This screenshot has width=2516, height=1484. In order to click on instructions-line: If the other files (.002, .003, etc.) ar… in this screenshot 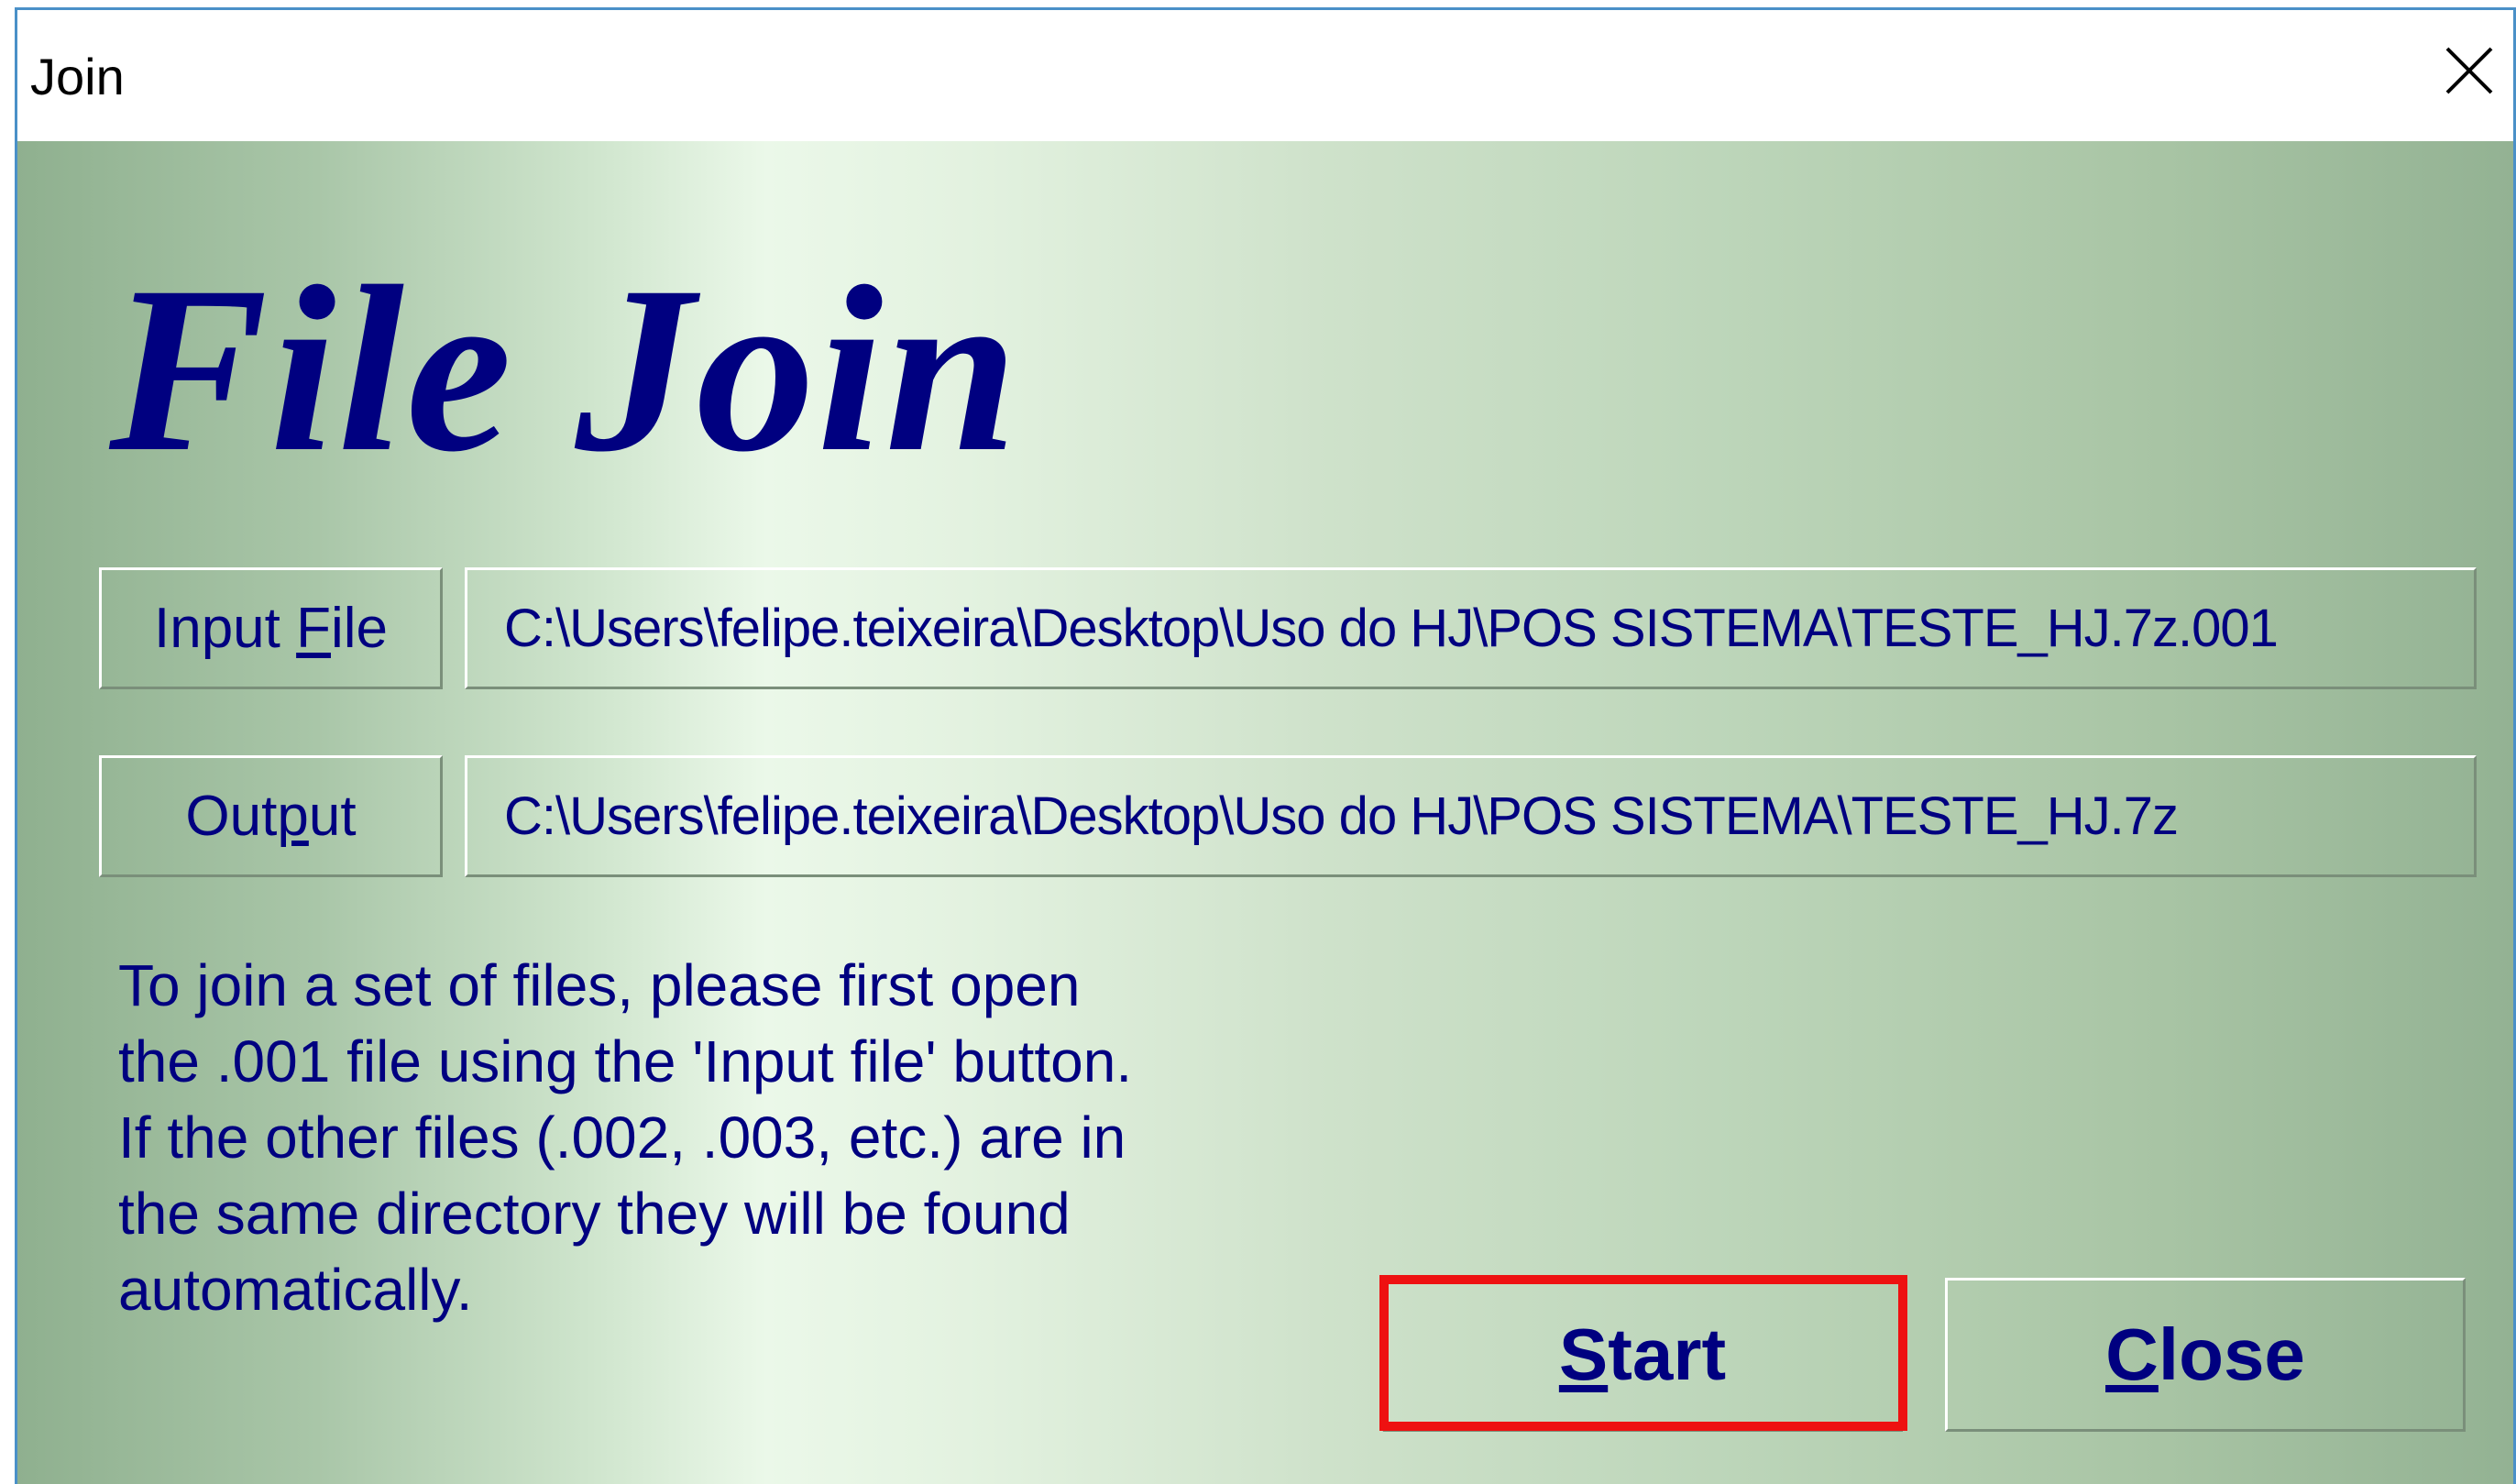, I will do `click(622, 1138)`.